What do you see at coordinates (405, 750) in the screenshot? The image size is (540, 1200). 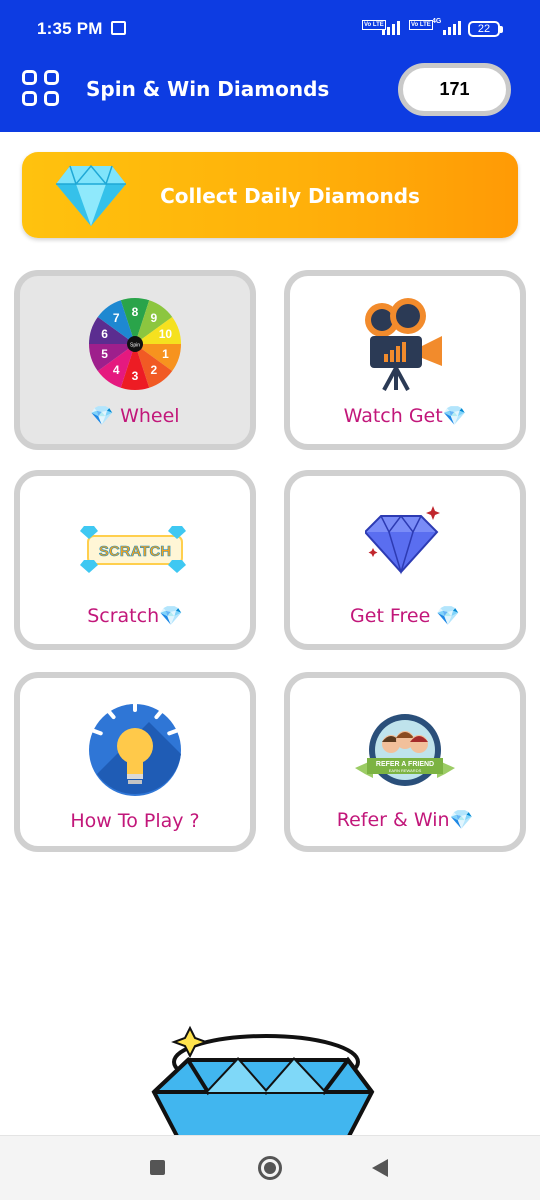 I see `refer-friend-badge-icon: REFER A FRIEND EARN REWARDS` at bounding box center [405, 750].